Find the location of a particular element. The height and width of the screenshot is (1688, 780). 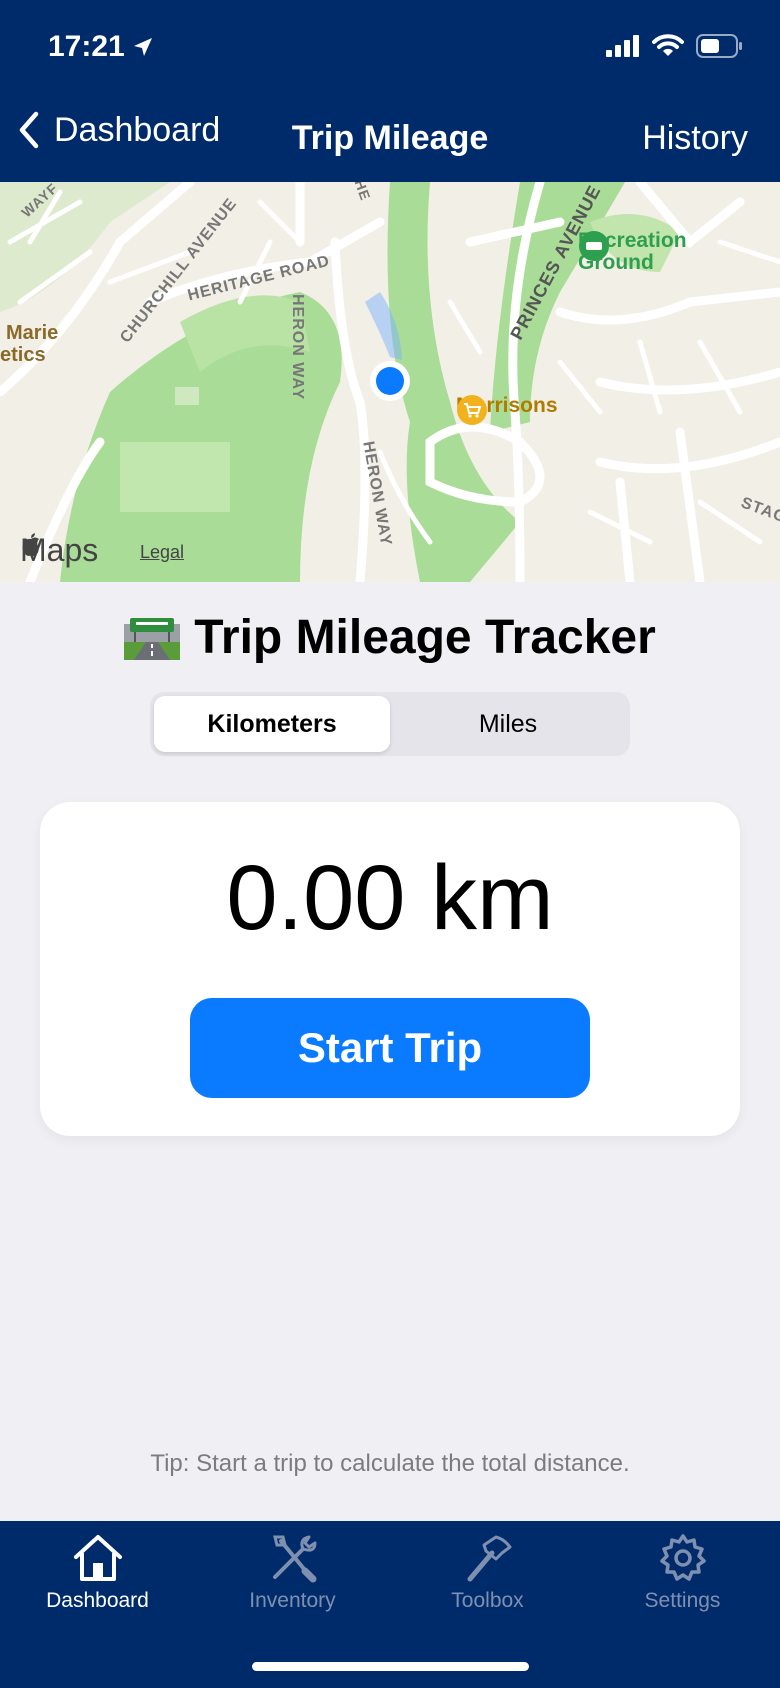

tab-toolbox: Toolbox is located at coordinates (487, 1572).